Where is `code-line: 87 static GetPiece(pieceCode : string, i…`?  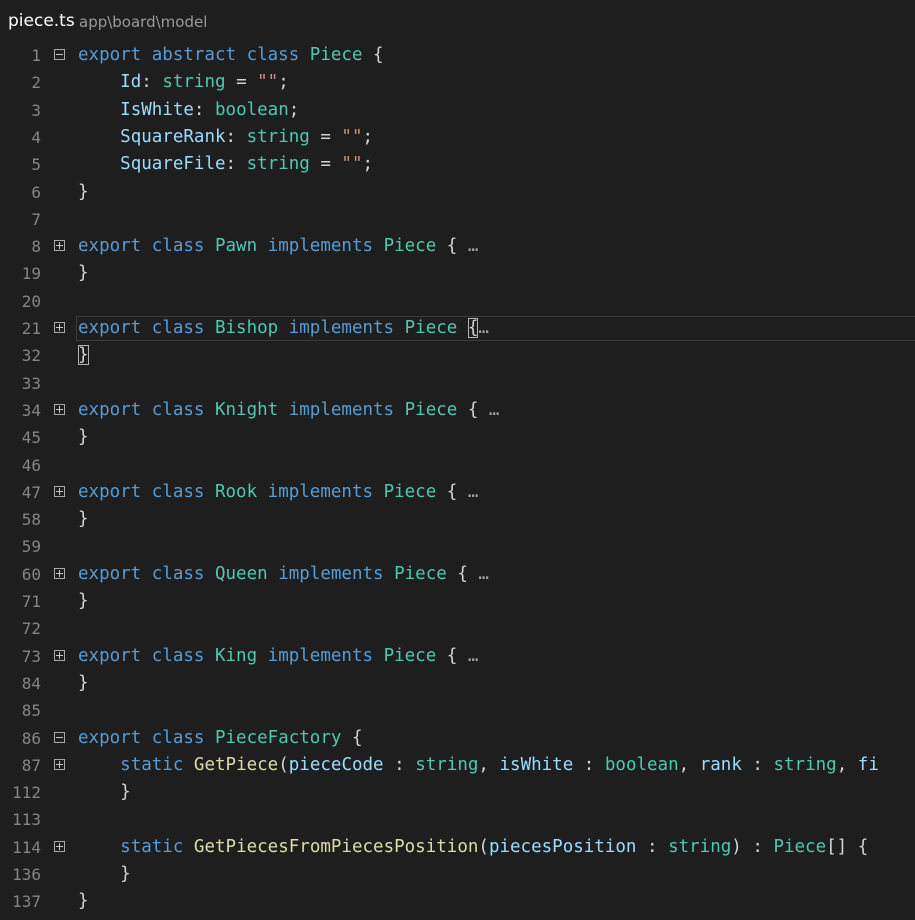
code-line: 87 static GetPiece(pieceCode : string, i… is located at coordinates (457, 765).